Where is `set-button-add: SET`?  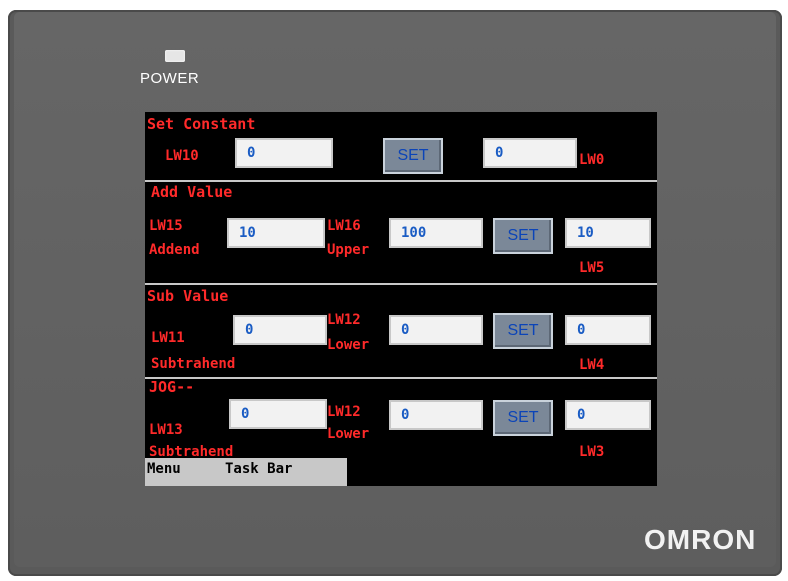
set-button-add: SET is located at coordinates (523, 236).